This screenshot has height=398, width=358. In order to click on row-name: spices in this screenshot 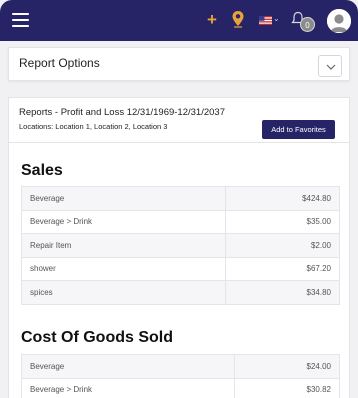, I will do `click(123, 292)`.